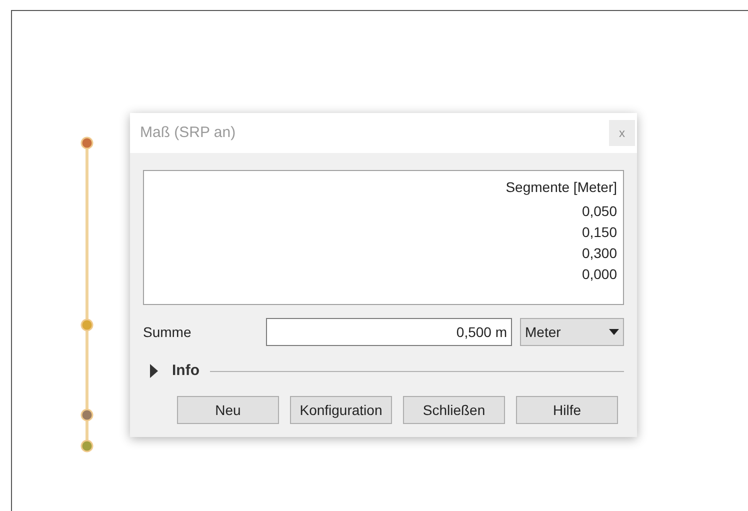 This screenshot has width=748, height=511. What do you see at coordinates (167, 332) in the screenshot?
I see `sum-label: Summe` at bounding box center [167, 332].